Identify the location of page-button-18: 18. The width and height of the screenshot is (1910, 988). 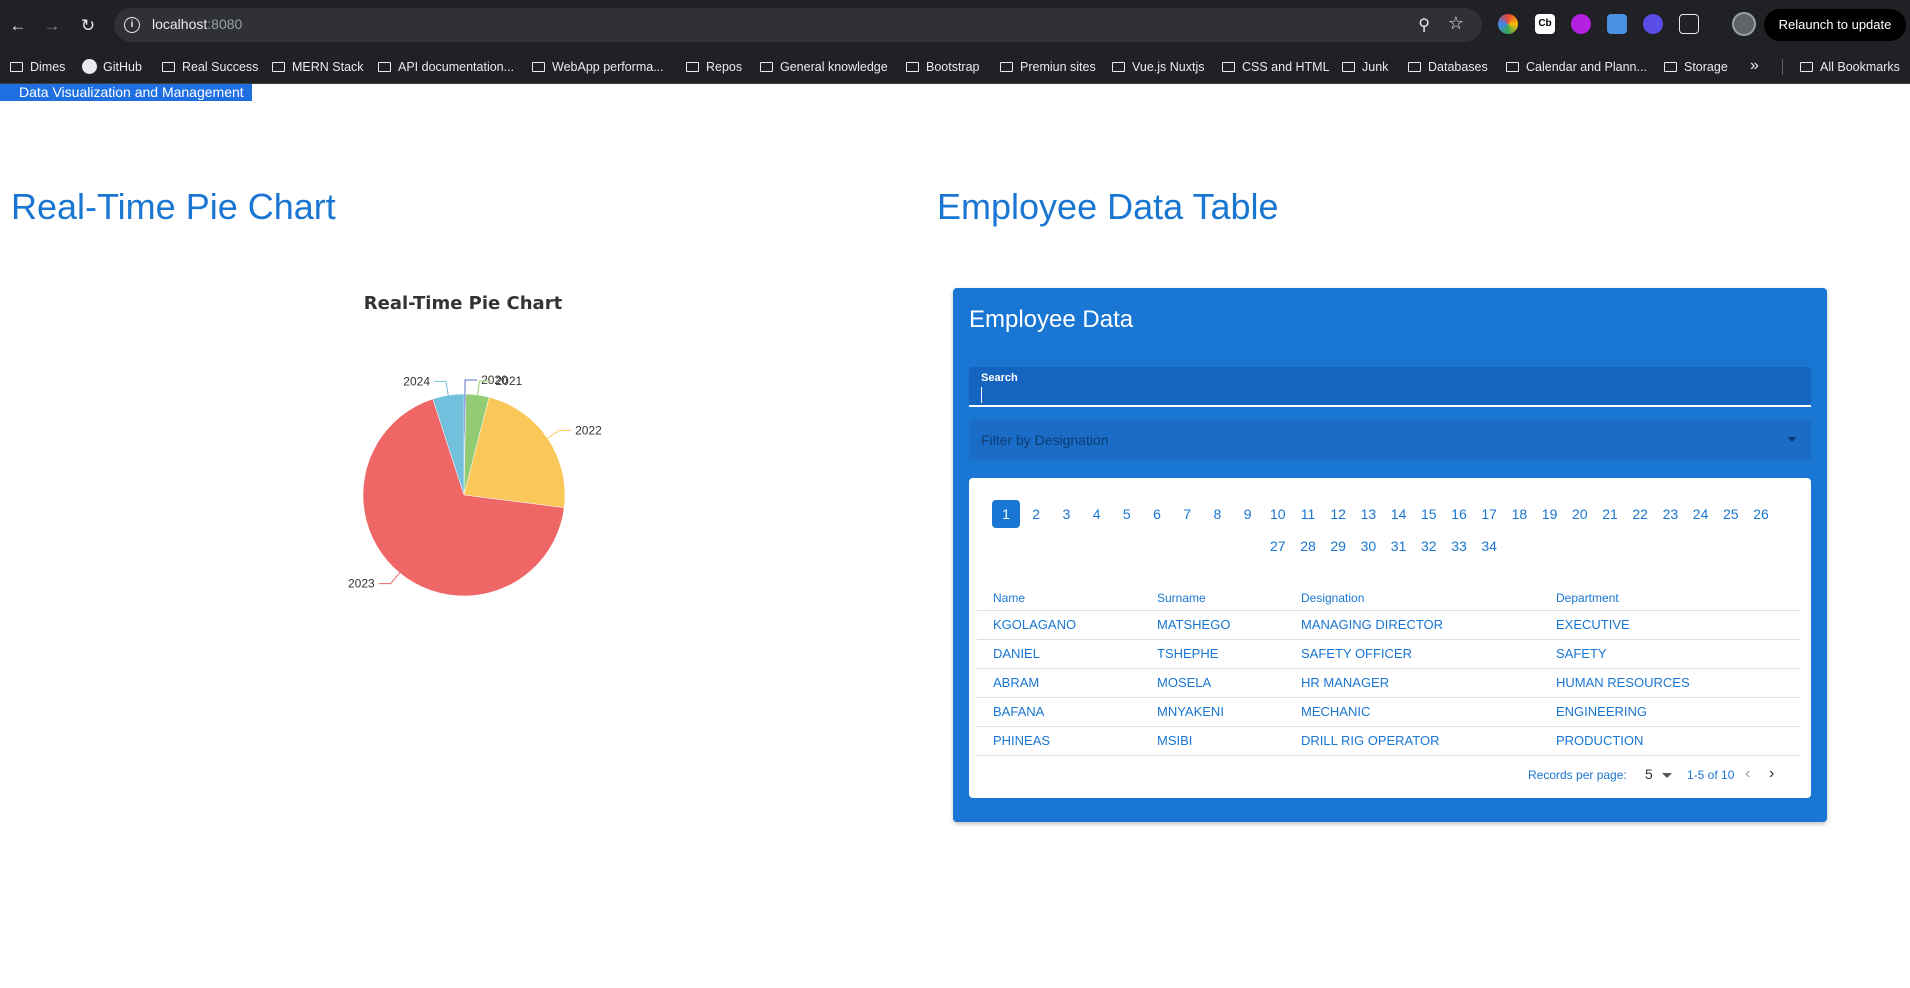
(1519, 514).